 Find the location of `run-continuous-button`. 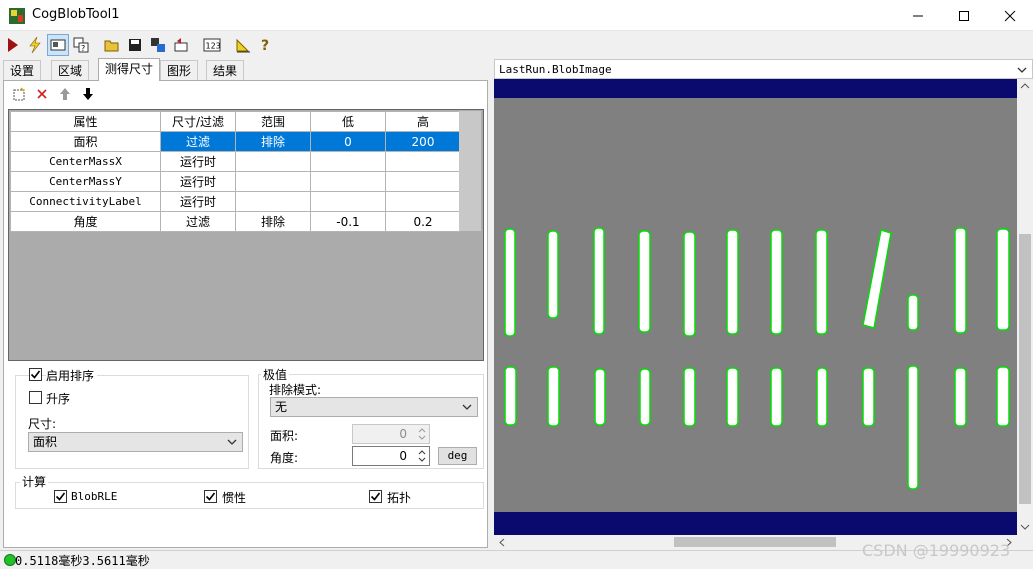

run-continuous-button is located at coordinates (35, 45).